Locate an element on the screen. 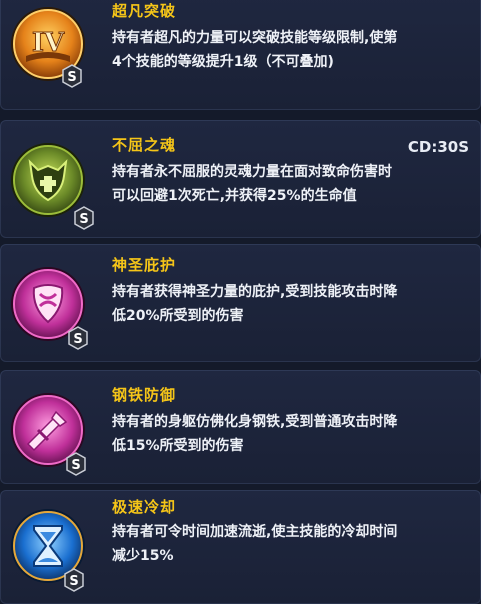 The image size is (481, 604). skill-description: 持有者超凡的力量可以突破技能等级限制,使第 4个技能的等级提升1级（不可叠加) is located at coordinates (255, 50).